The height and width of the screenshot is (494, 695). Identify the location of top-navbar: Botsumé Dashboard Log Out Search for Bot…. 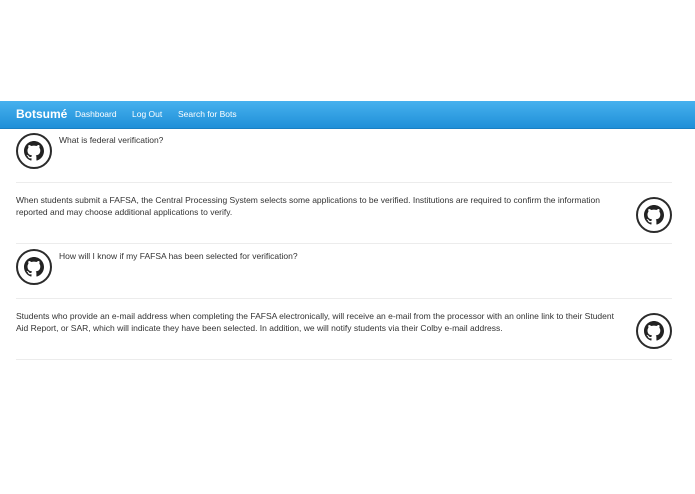
(347, 115).